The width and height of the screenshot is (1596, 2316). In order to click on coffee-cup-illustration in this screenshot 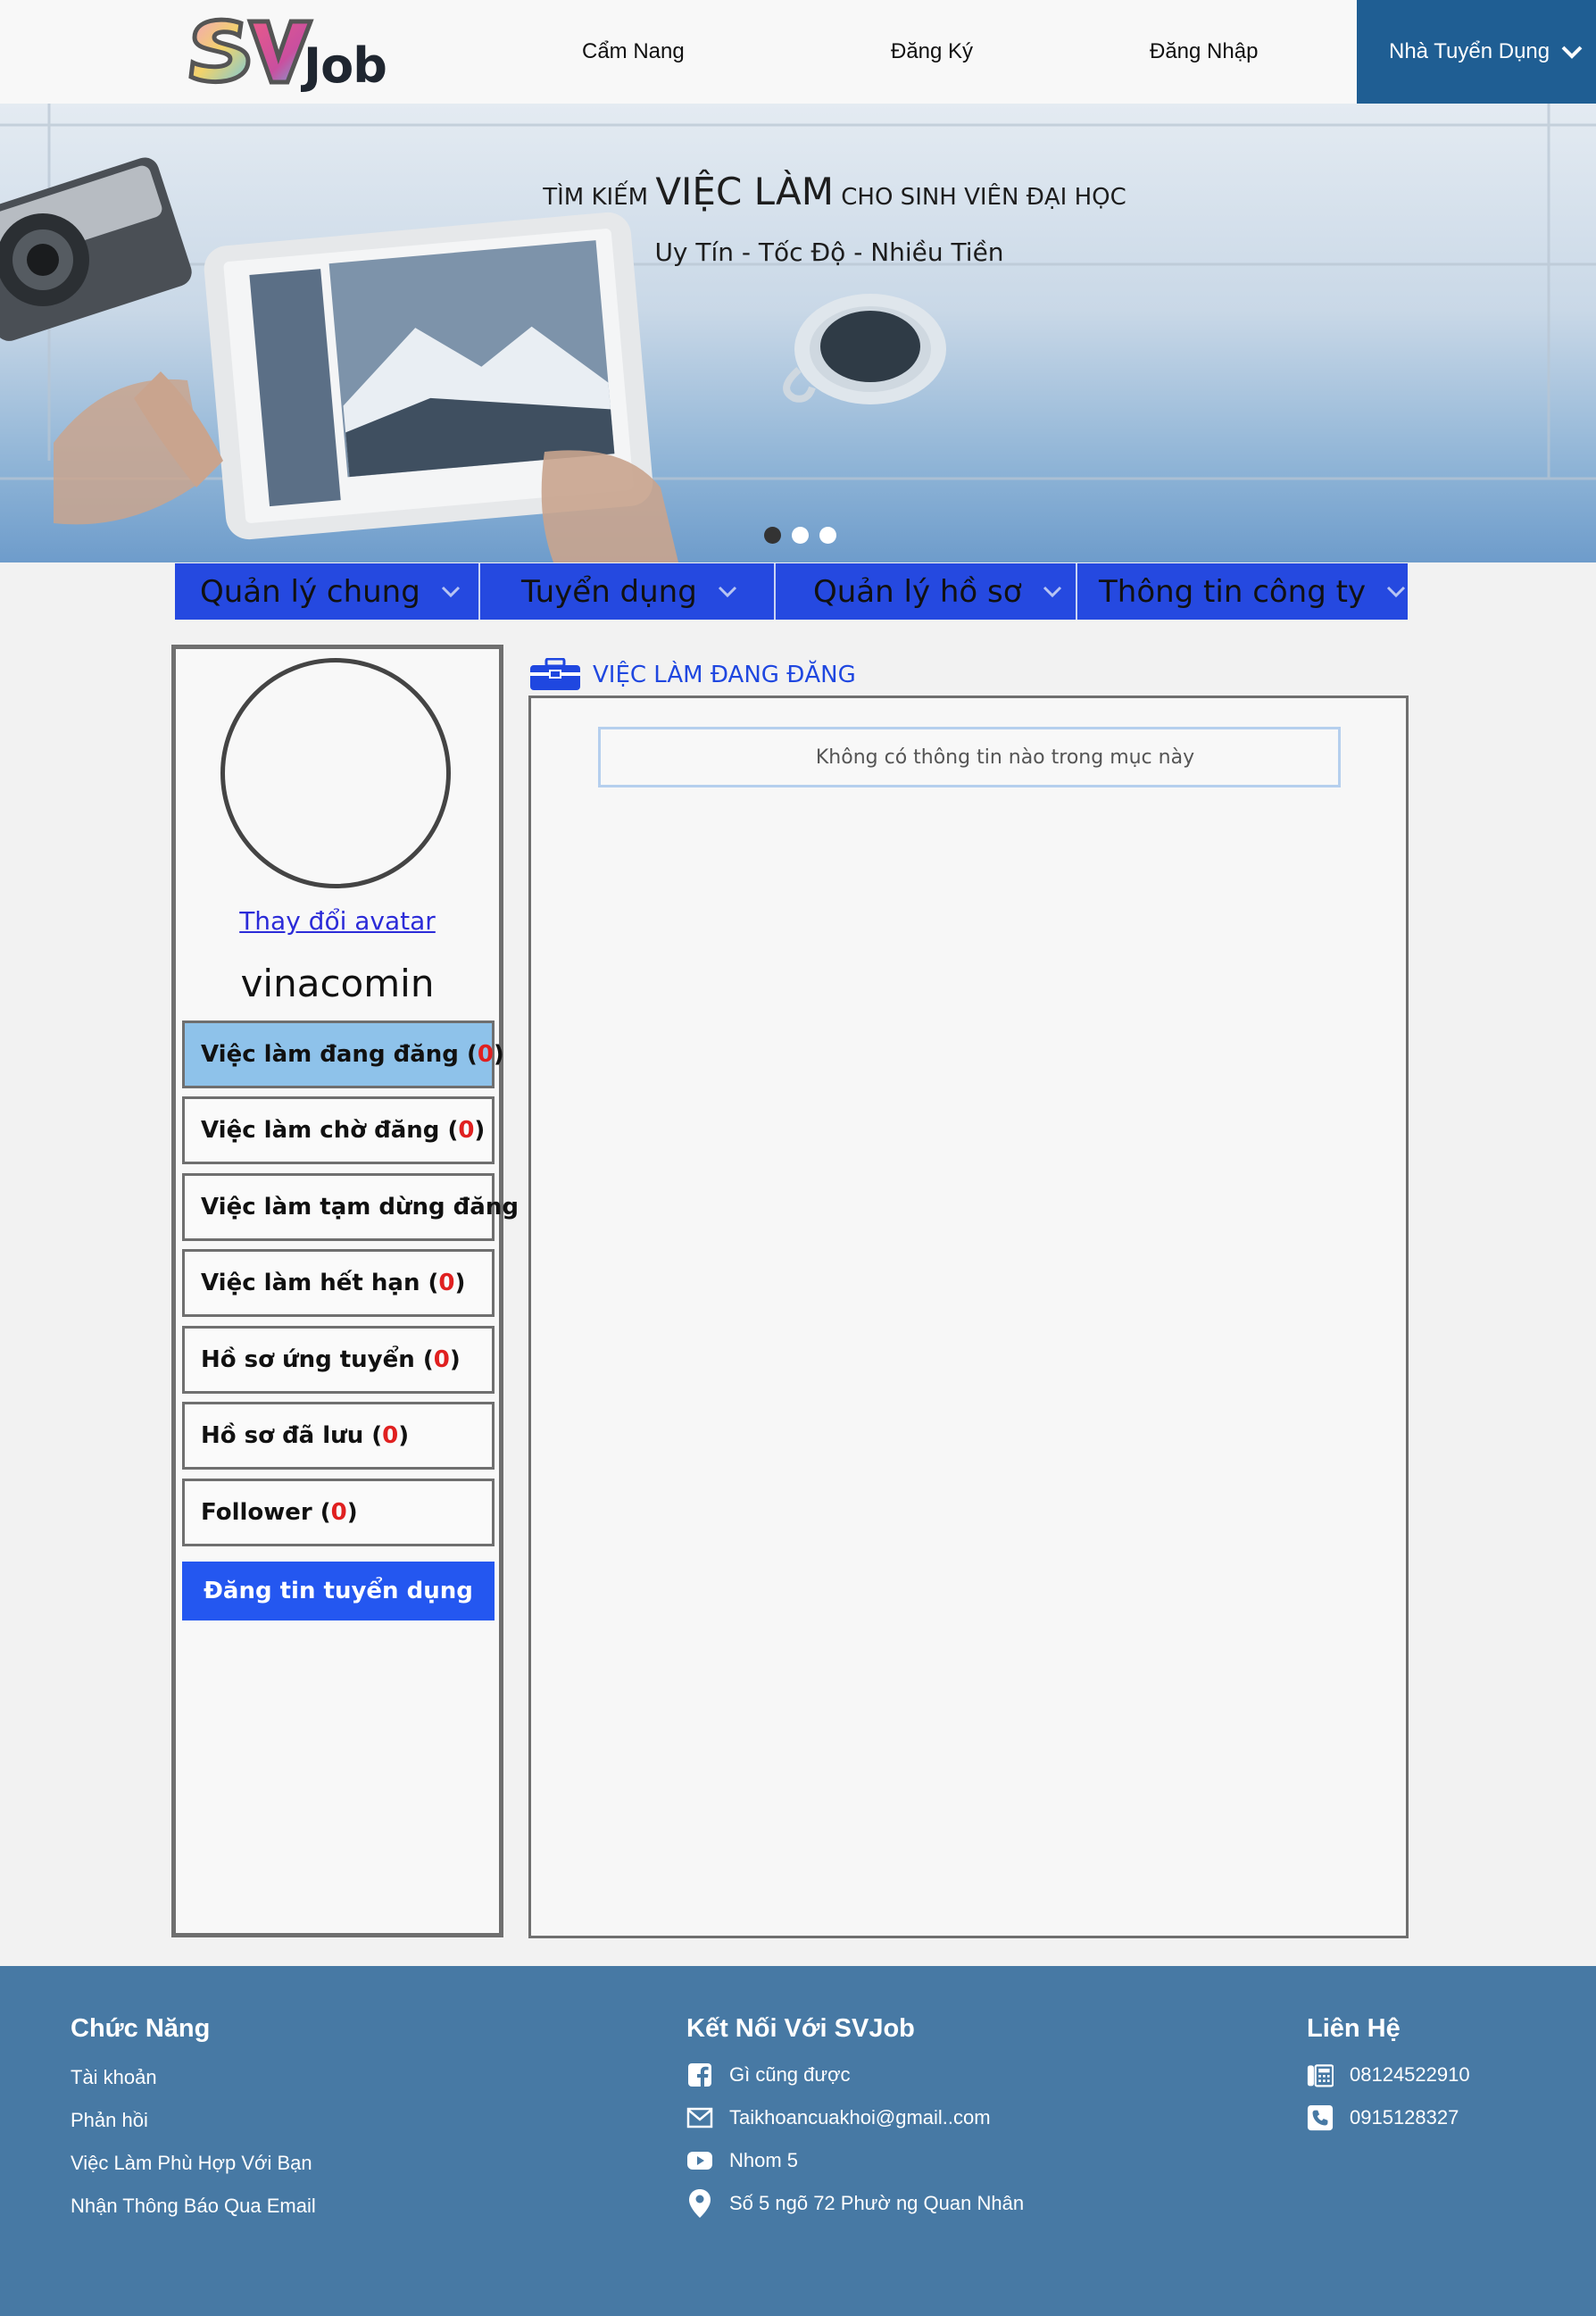, I will do `click(864, 349)`.